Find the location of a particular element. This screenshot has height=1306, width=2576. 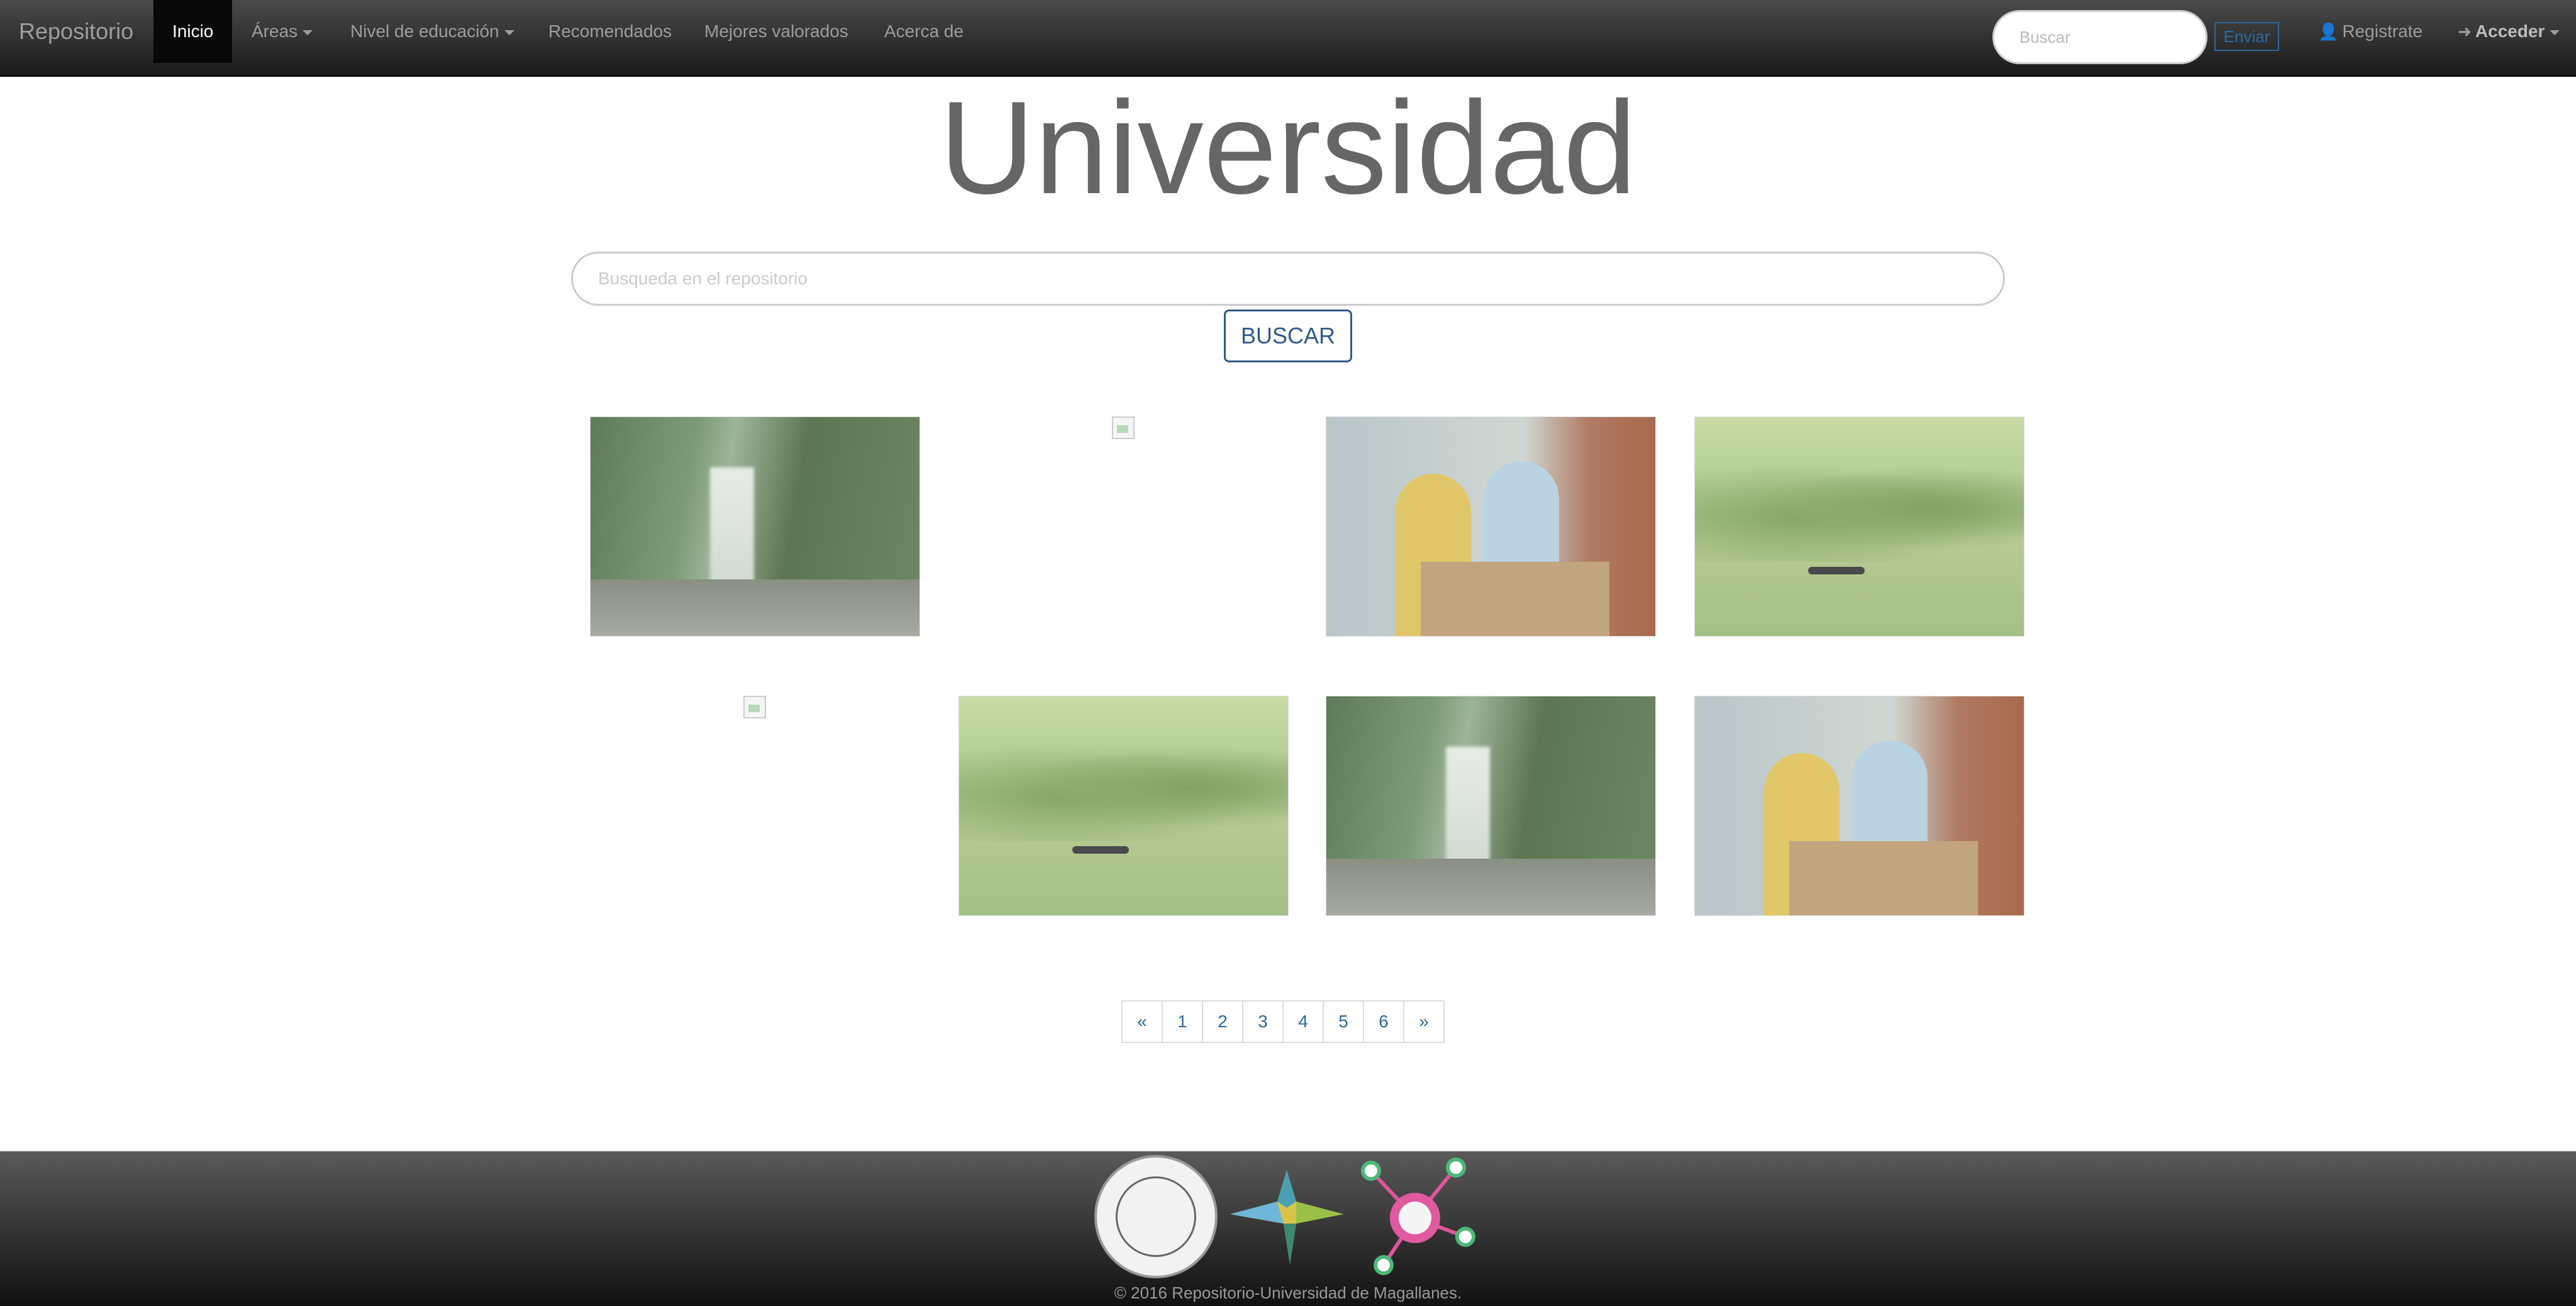

nav-item-areas-label: Áreas is located at coordinates (275, 31).